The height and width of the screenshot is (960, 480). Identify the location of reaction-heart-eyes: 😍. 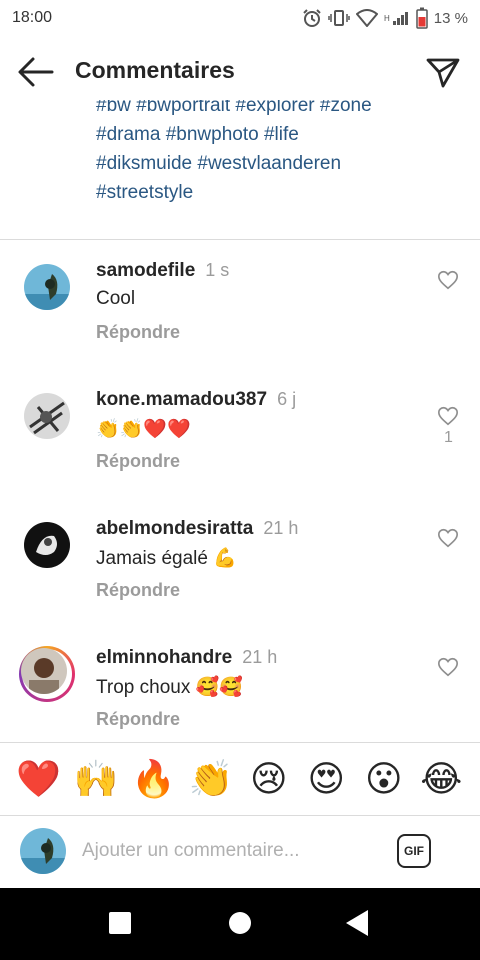
(326, 779).